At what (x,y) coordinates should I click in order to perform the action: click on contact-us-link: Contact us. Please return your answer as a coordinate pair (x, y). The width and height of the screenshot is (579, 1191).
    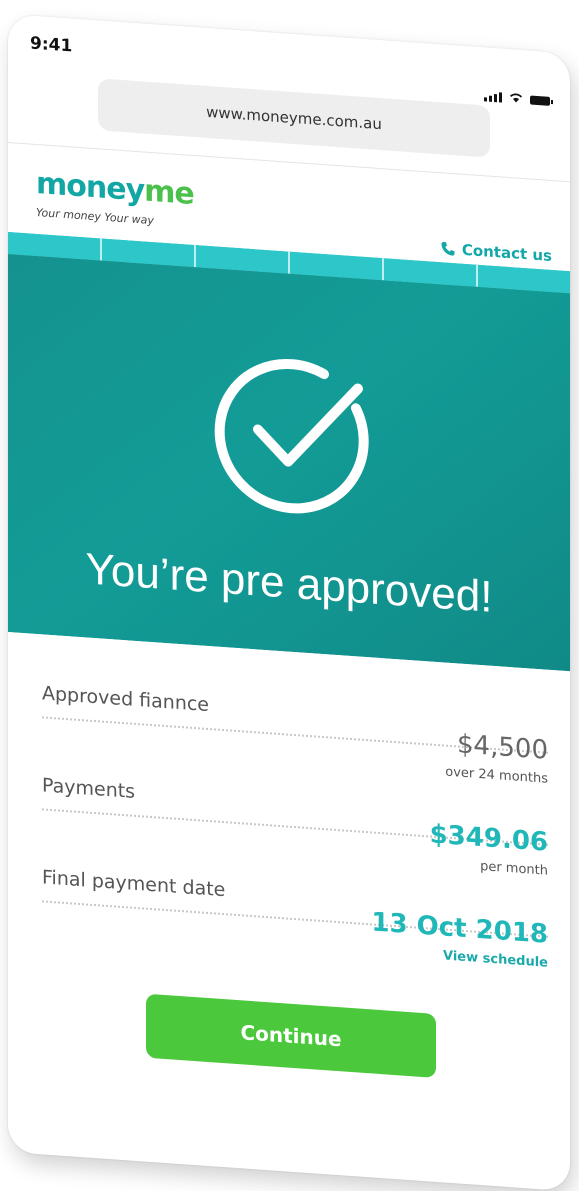
    Looking at the image, I should click on (496, 252).